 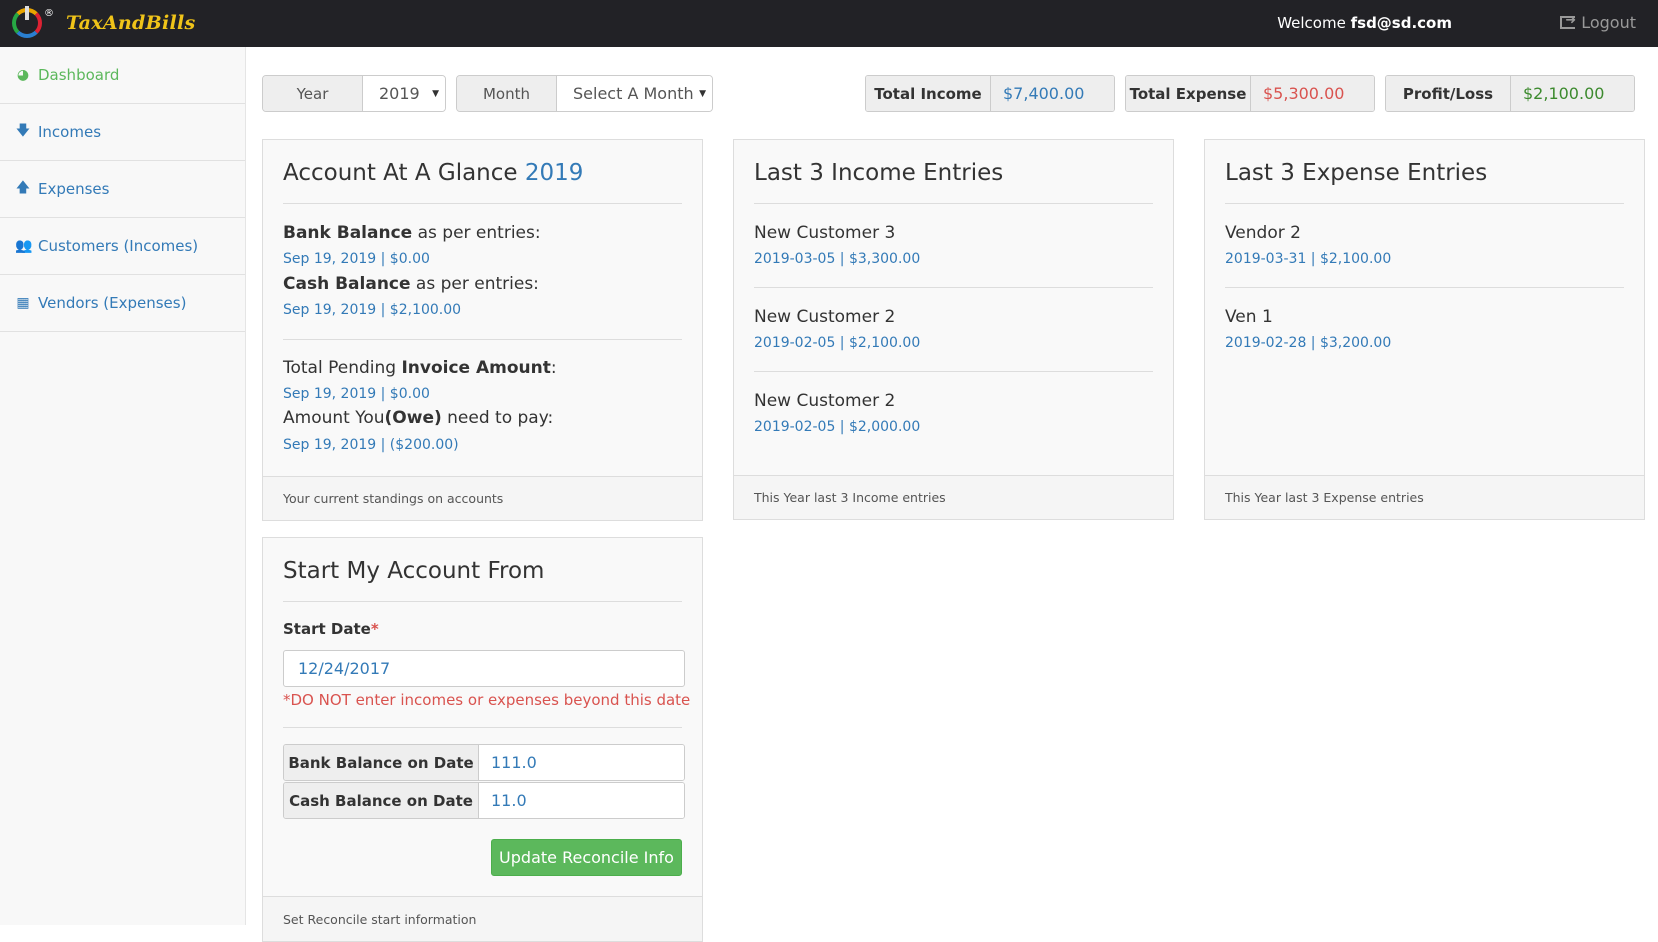 What do you see at coordinates (1598, 22) in the screenshot?
I see `logout-link: Logout` at bounding box center [1598, 22].